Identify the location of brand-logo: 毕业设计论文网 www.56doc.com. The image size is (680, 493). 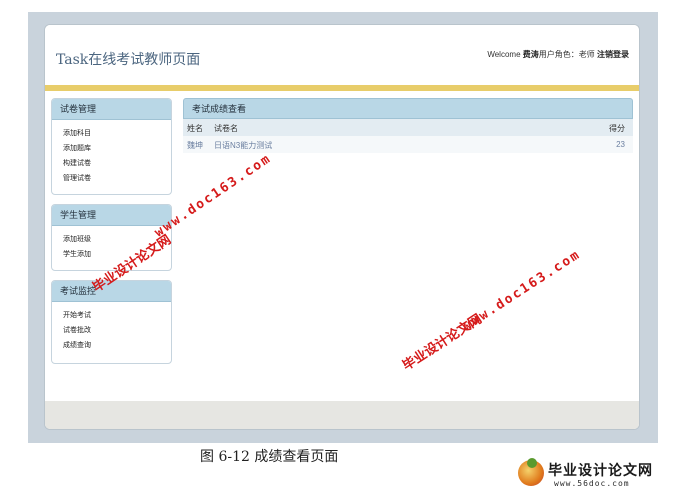
(596, 474).